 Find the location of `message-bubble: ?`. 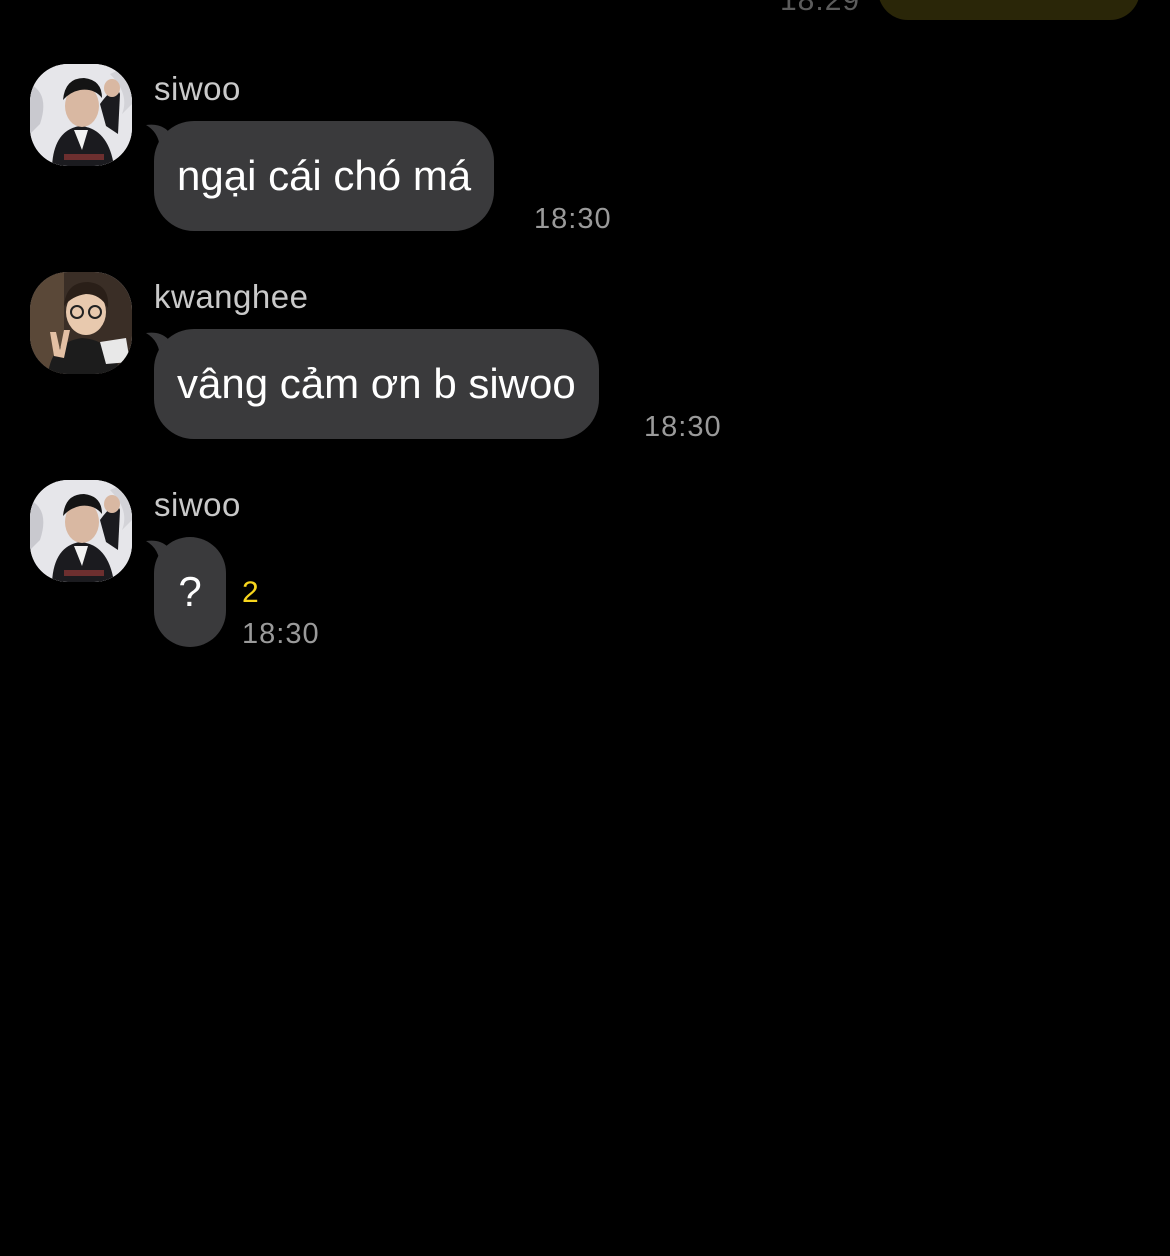

message-bubble: ? is located at coordinates (190, 592).